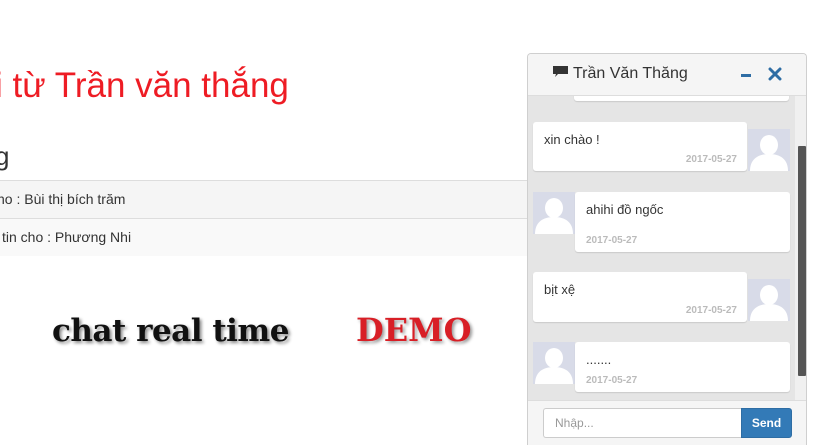  I want to click on chat-message: bịt xệ 2017-05-27, so click(640, 297).